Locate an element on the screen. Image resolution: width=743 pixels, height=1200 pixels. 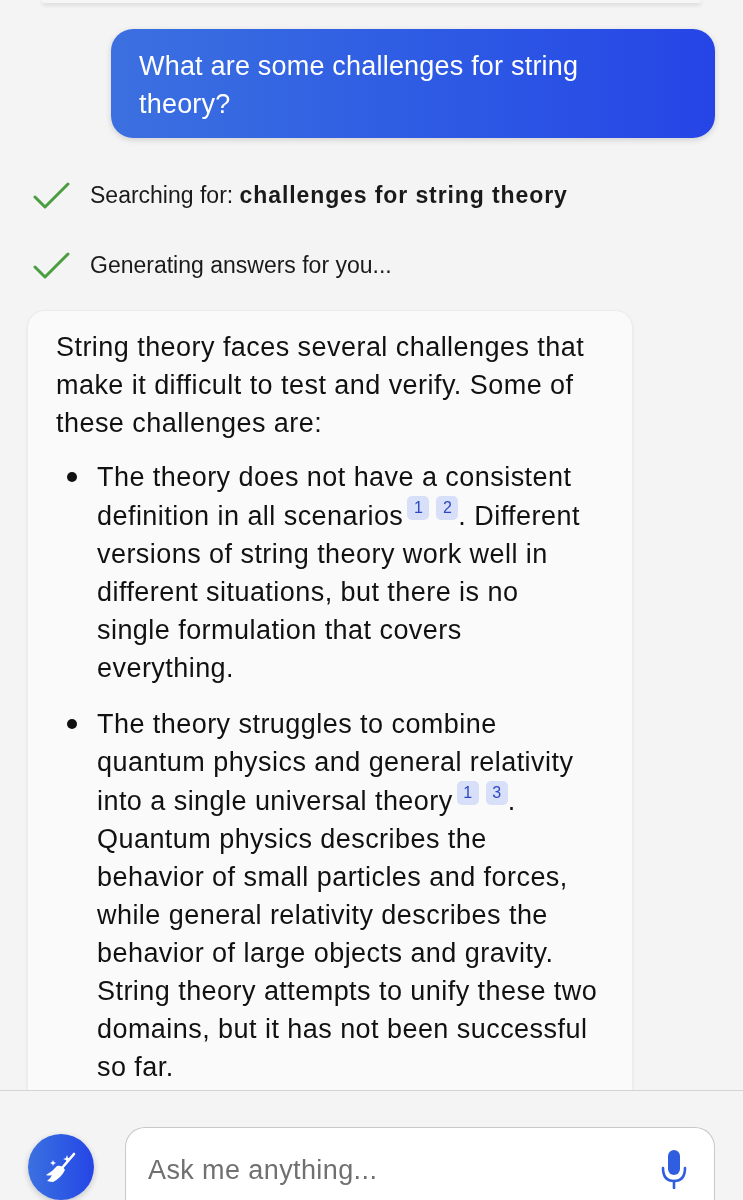
clean-chat-button is located at coordinates (61, 1167).